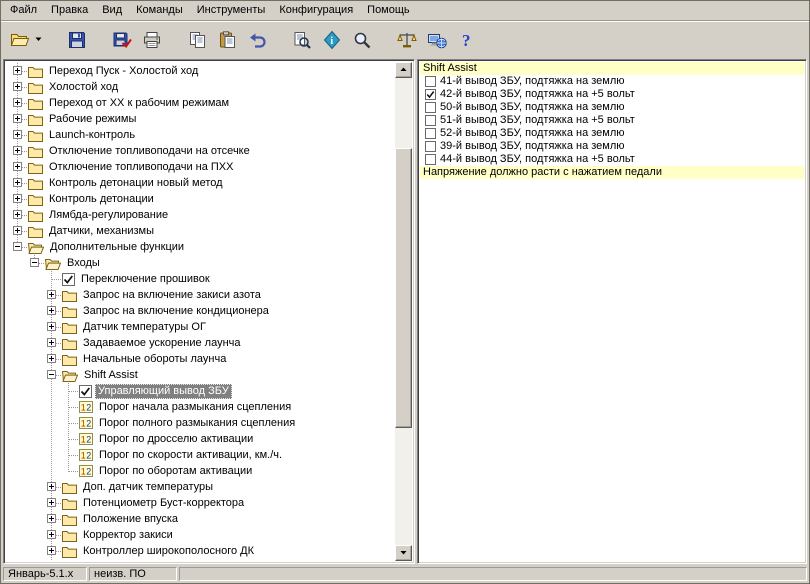  I want to click on tree-item: Начальные обороты лаунча, so click(202, 359).